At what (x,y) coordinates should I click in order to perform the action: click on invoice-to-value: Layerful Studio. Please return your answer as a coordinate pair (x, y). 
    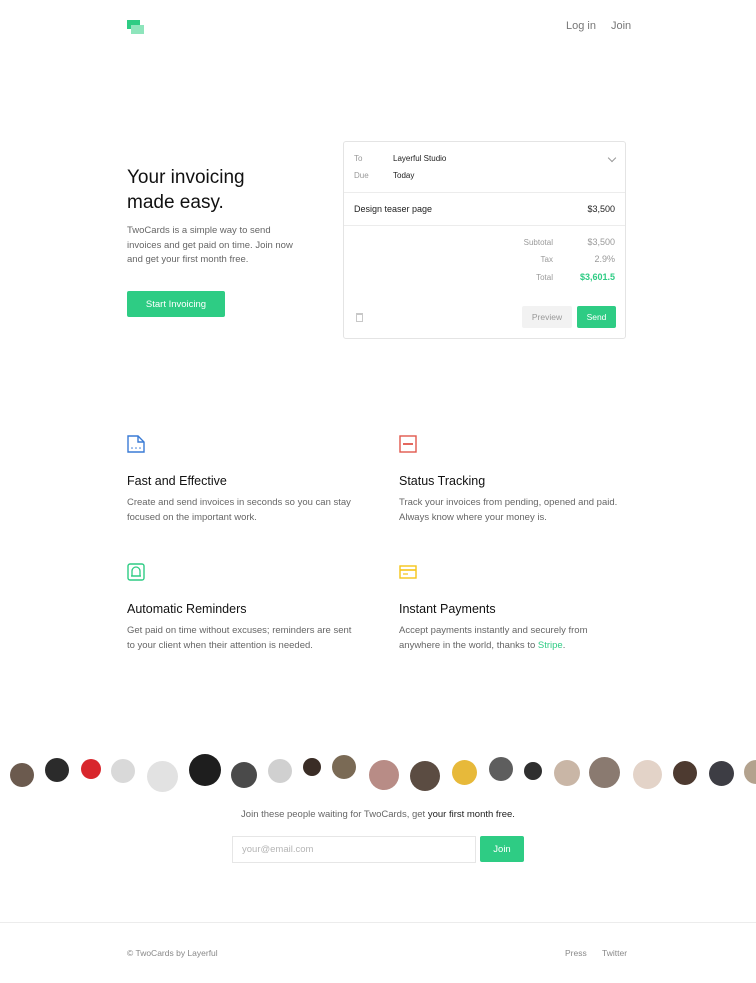
    Looking at the image, I should click on (420, 158).